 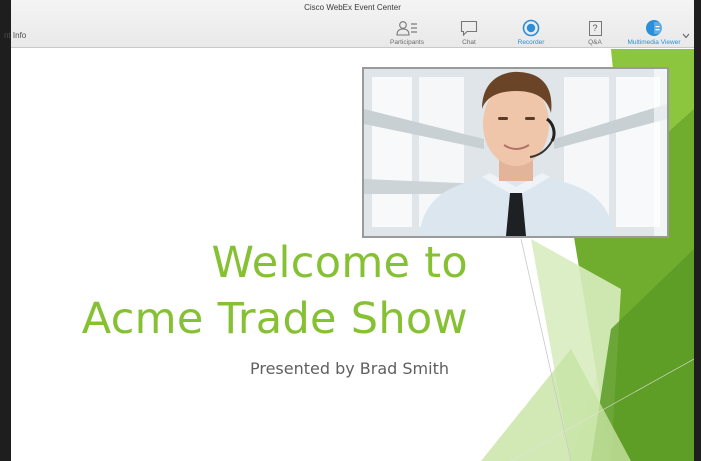 I want to click on slide-title-line-2: Acme Trade Show, so click(x=274, y=319).